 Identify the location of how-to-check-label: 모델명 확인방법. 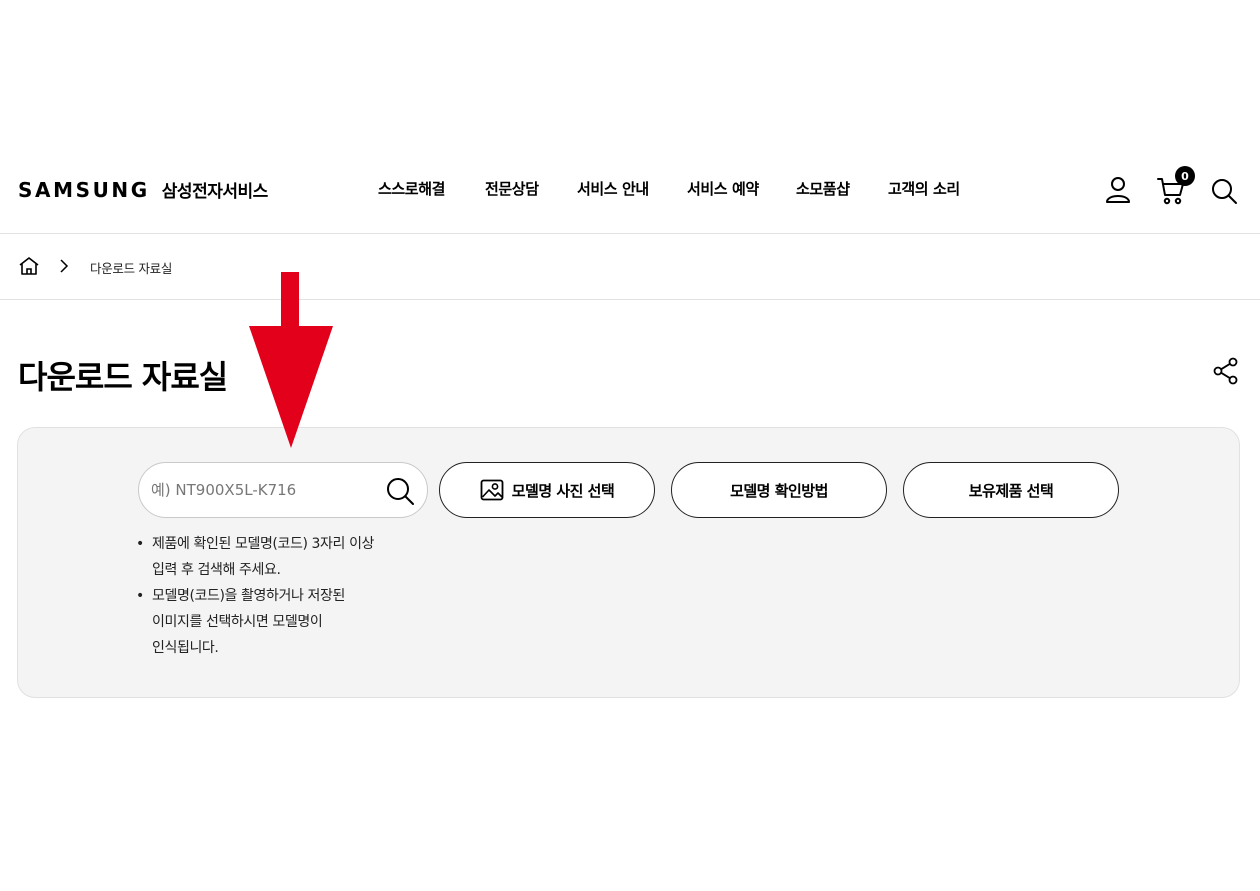
(779, 490).